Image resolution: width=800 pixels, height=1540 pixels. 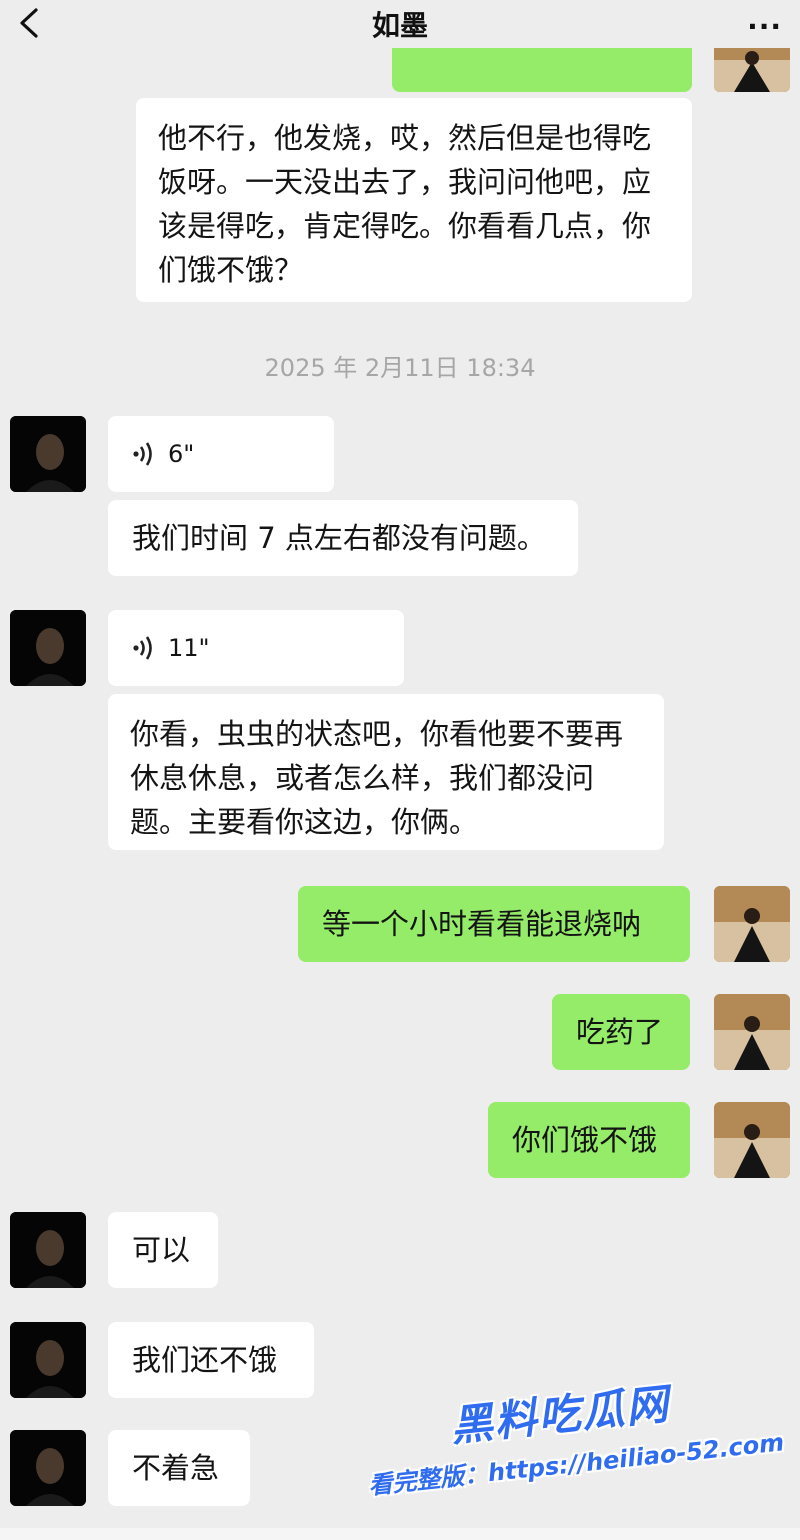 What do you see at coordinates (482, 924) in the screenshot?
I see `message-text: 等一个小时看看能退烧呐` at bounding box center [482, 924].